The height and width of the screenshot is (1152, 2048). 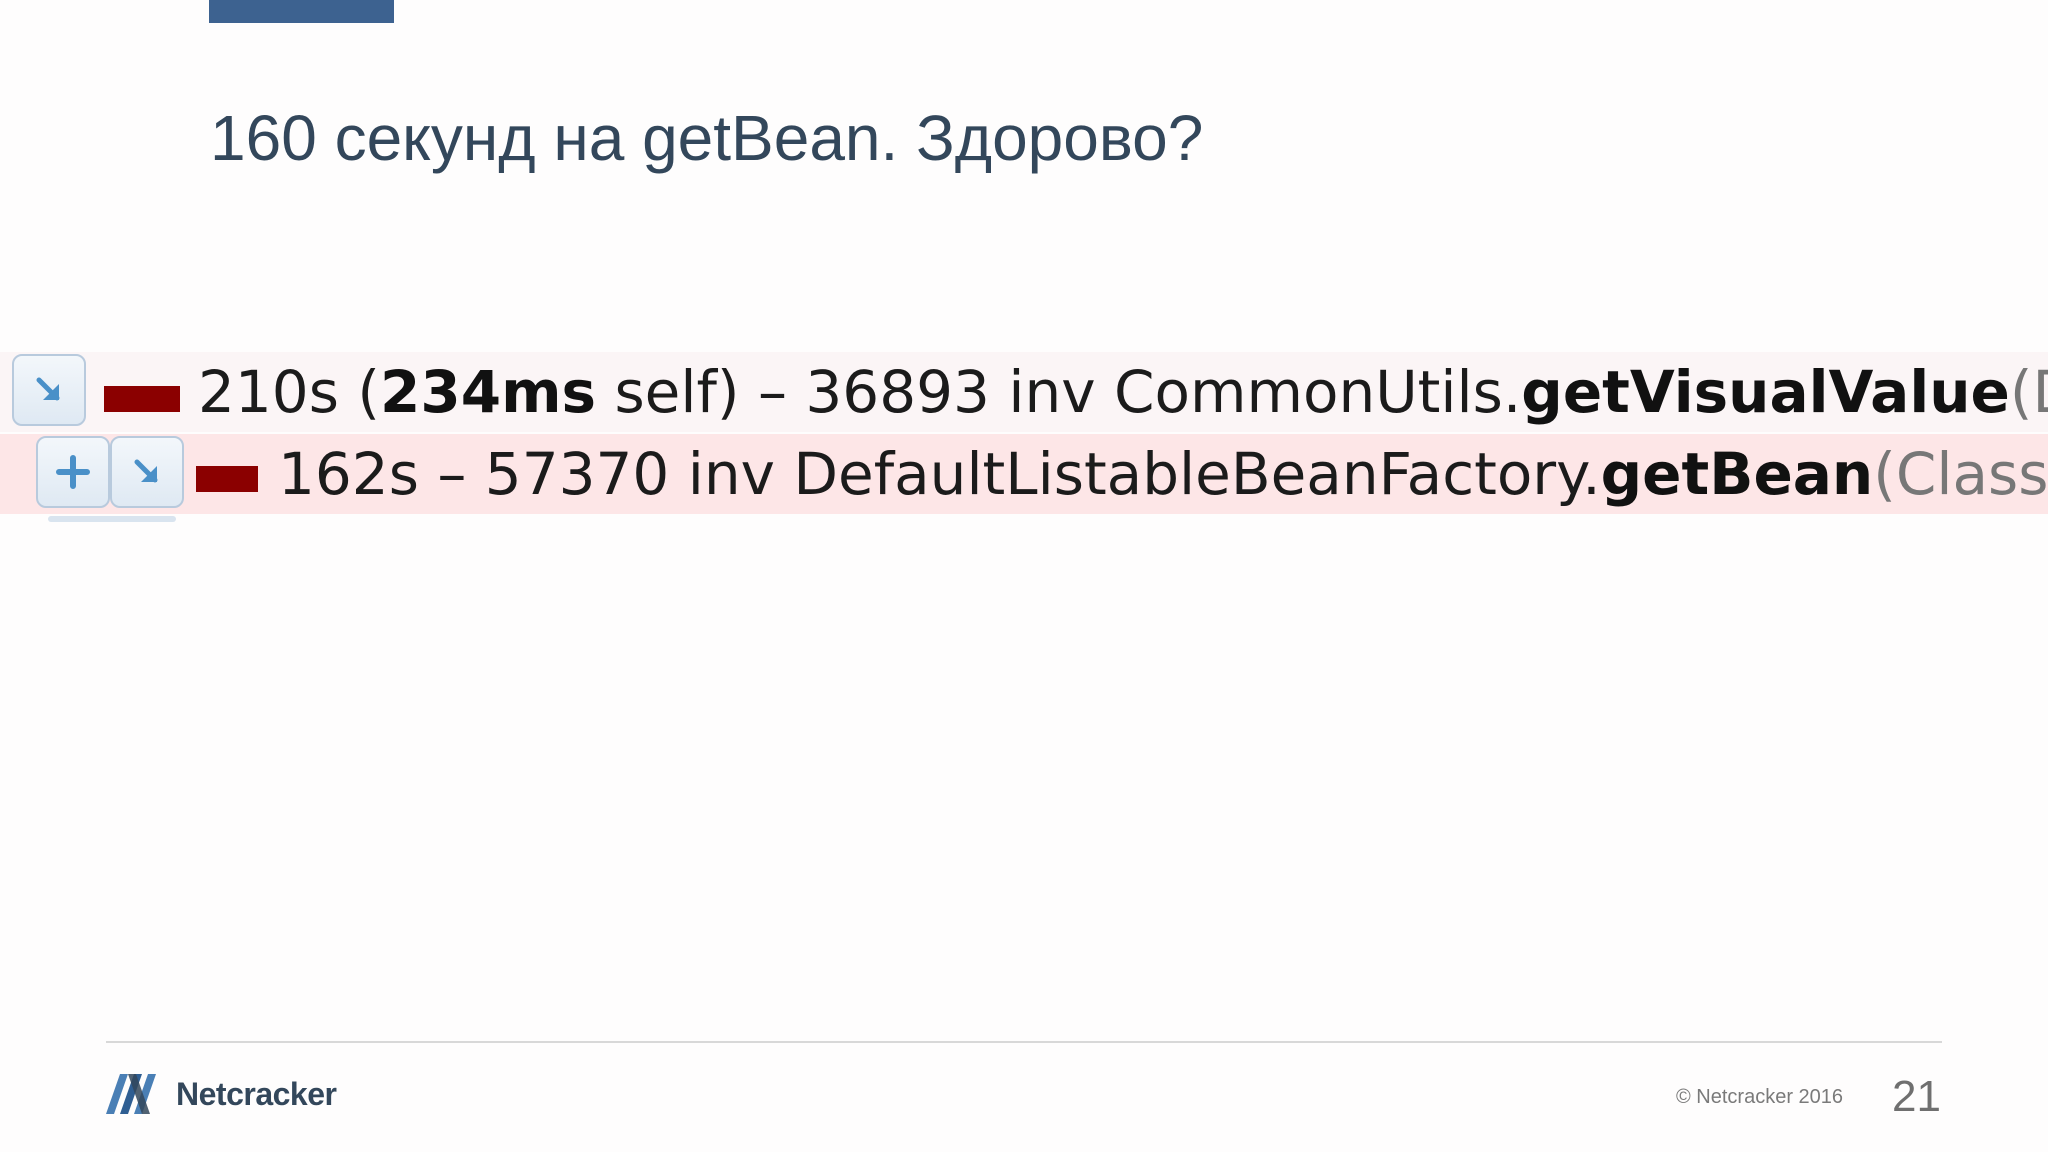 What do you see at coordinates (1059, 392) in the screenshot?
I see `row-invocations: self) – 36893 inv CommonUtils.` at bounding box center [1059, 392].